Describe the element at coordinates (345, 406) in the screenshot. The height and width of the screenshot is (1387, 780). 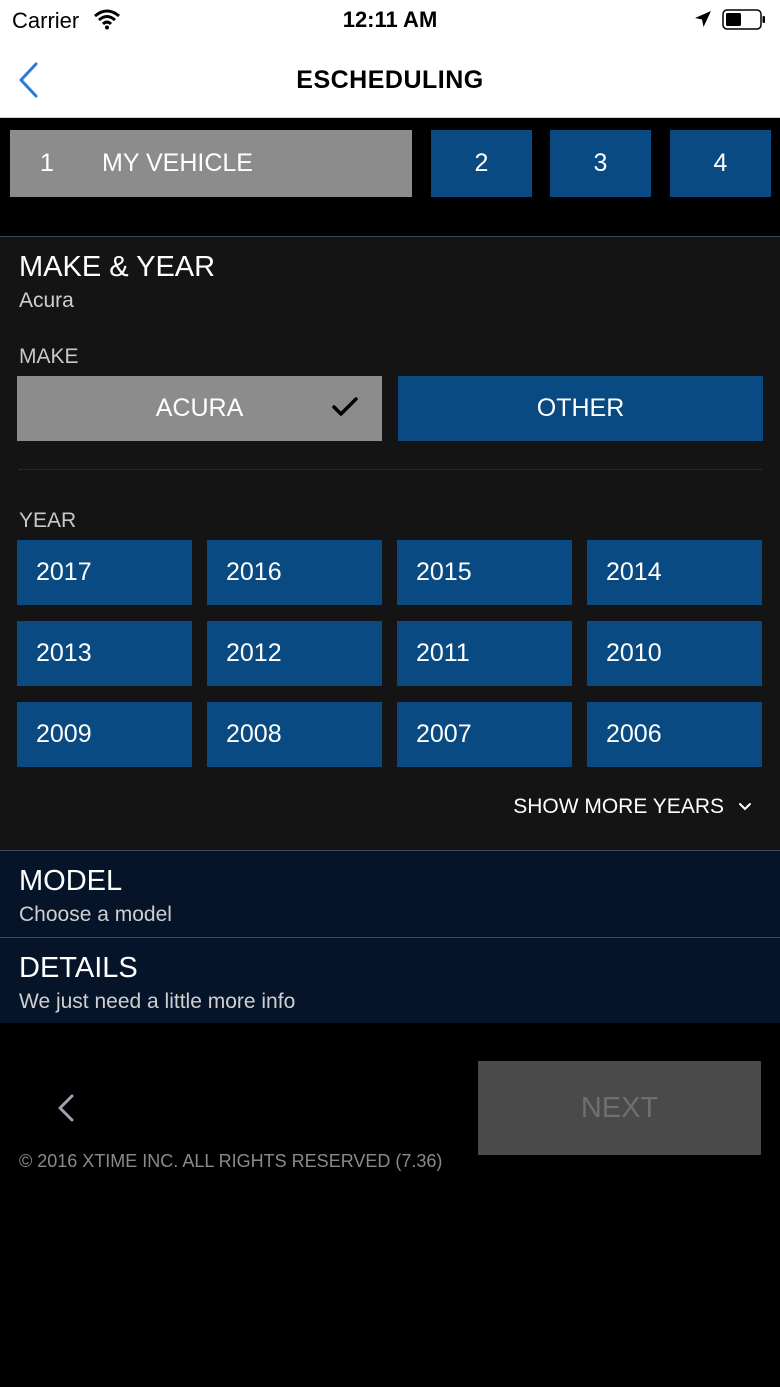
I see `checkmark-icon` at that location.